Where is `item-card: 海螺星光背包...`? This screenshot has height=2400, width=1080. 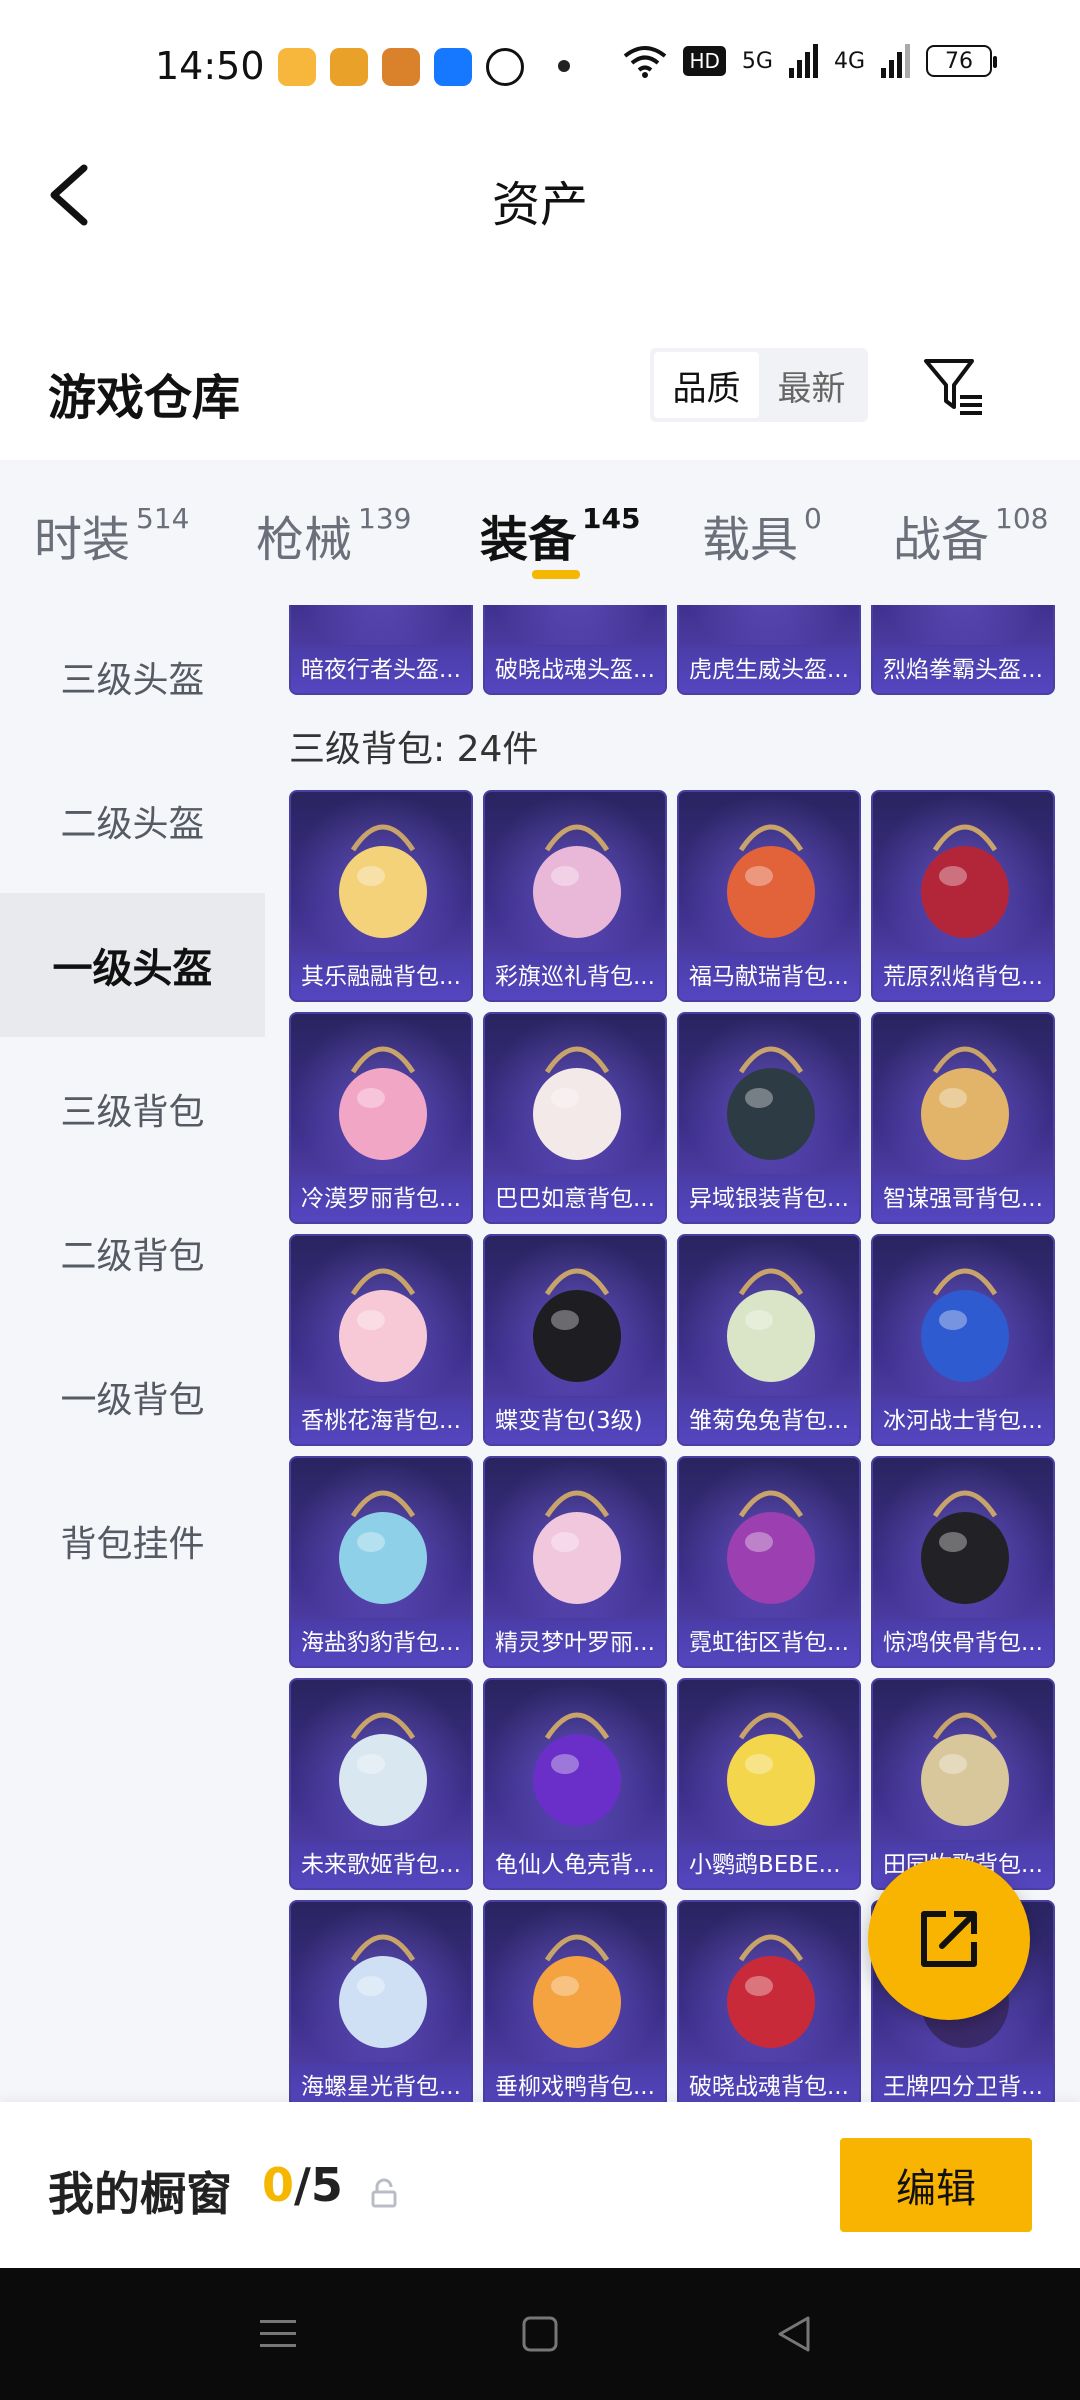 item-card: 海螺星光背包... is located at coordinates (381, 2001).